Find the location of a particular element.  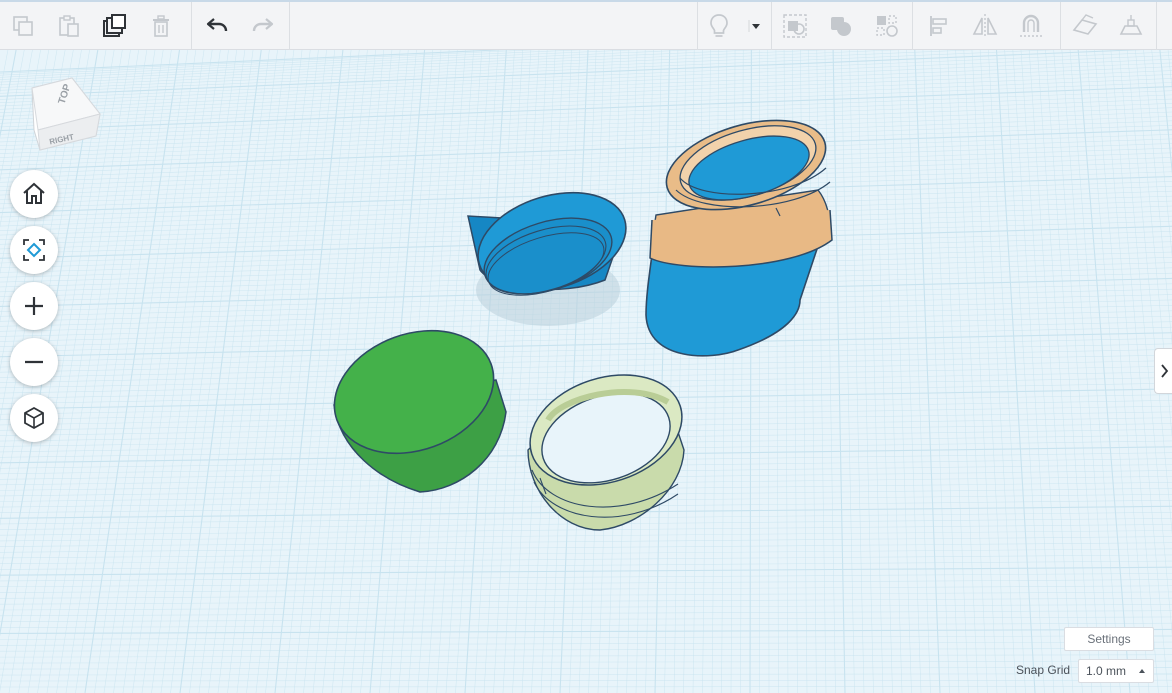

copy-button is located at coordinates (23, 26).